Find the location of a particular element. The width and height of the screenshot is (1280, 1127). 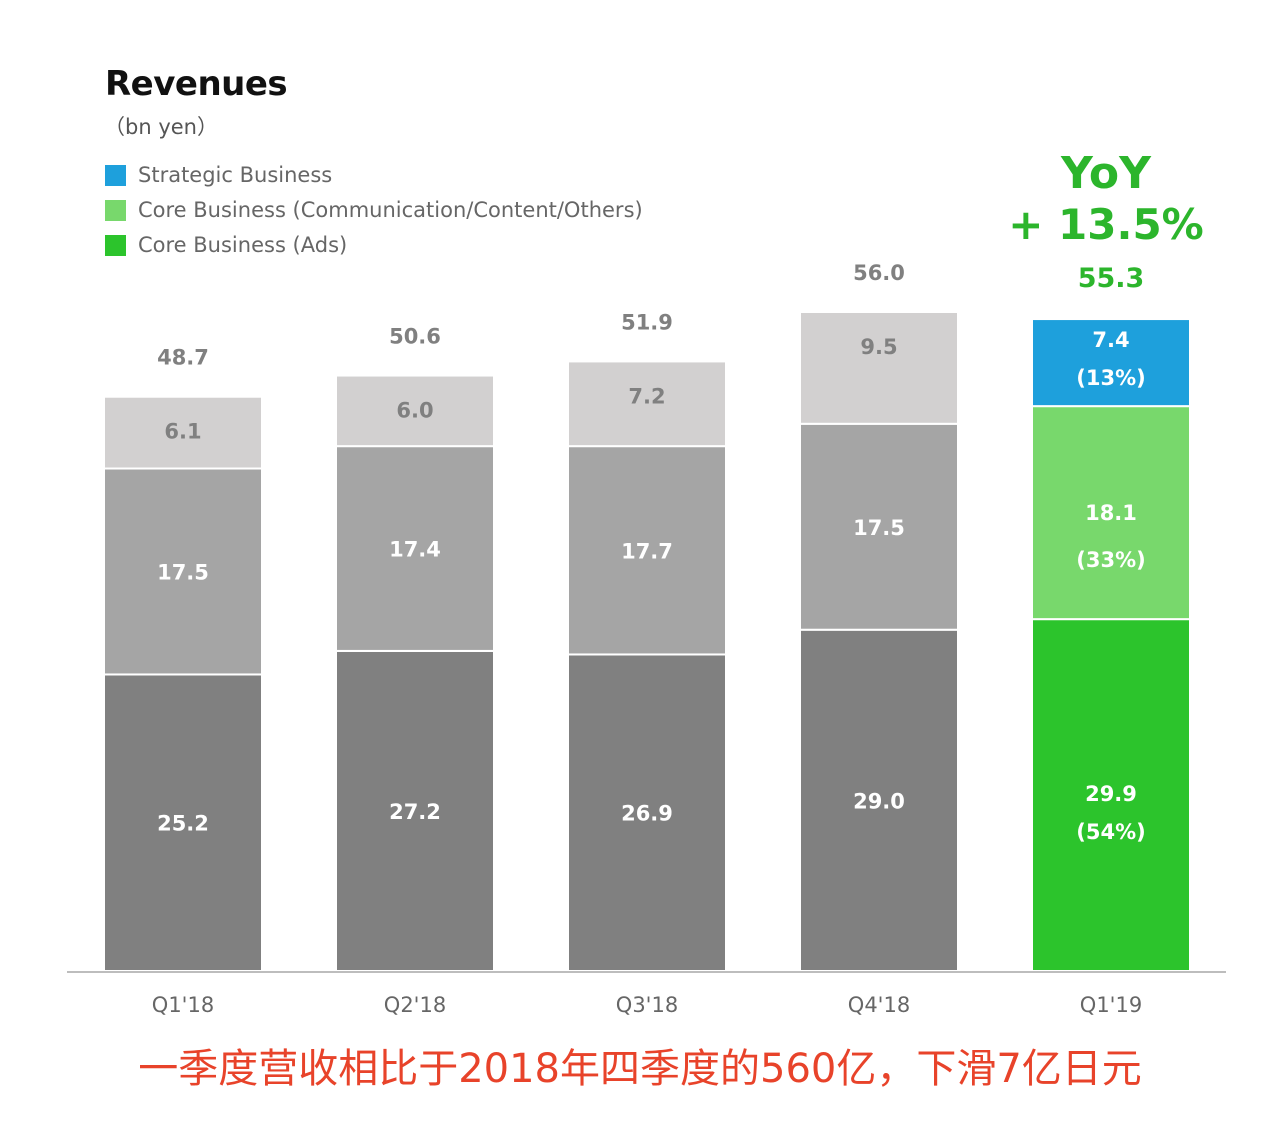

segment-value-label: 26.9 is located at coordinates (647, 814).